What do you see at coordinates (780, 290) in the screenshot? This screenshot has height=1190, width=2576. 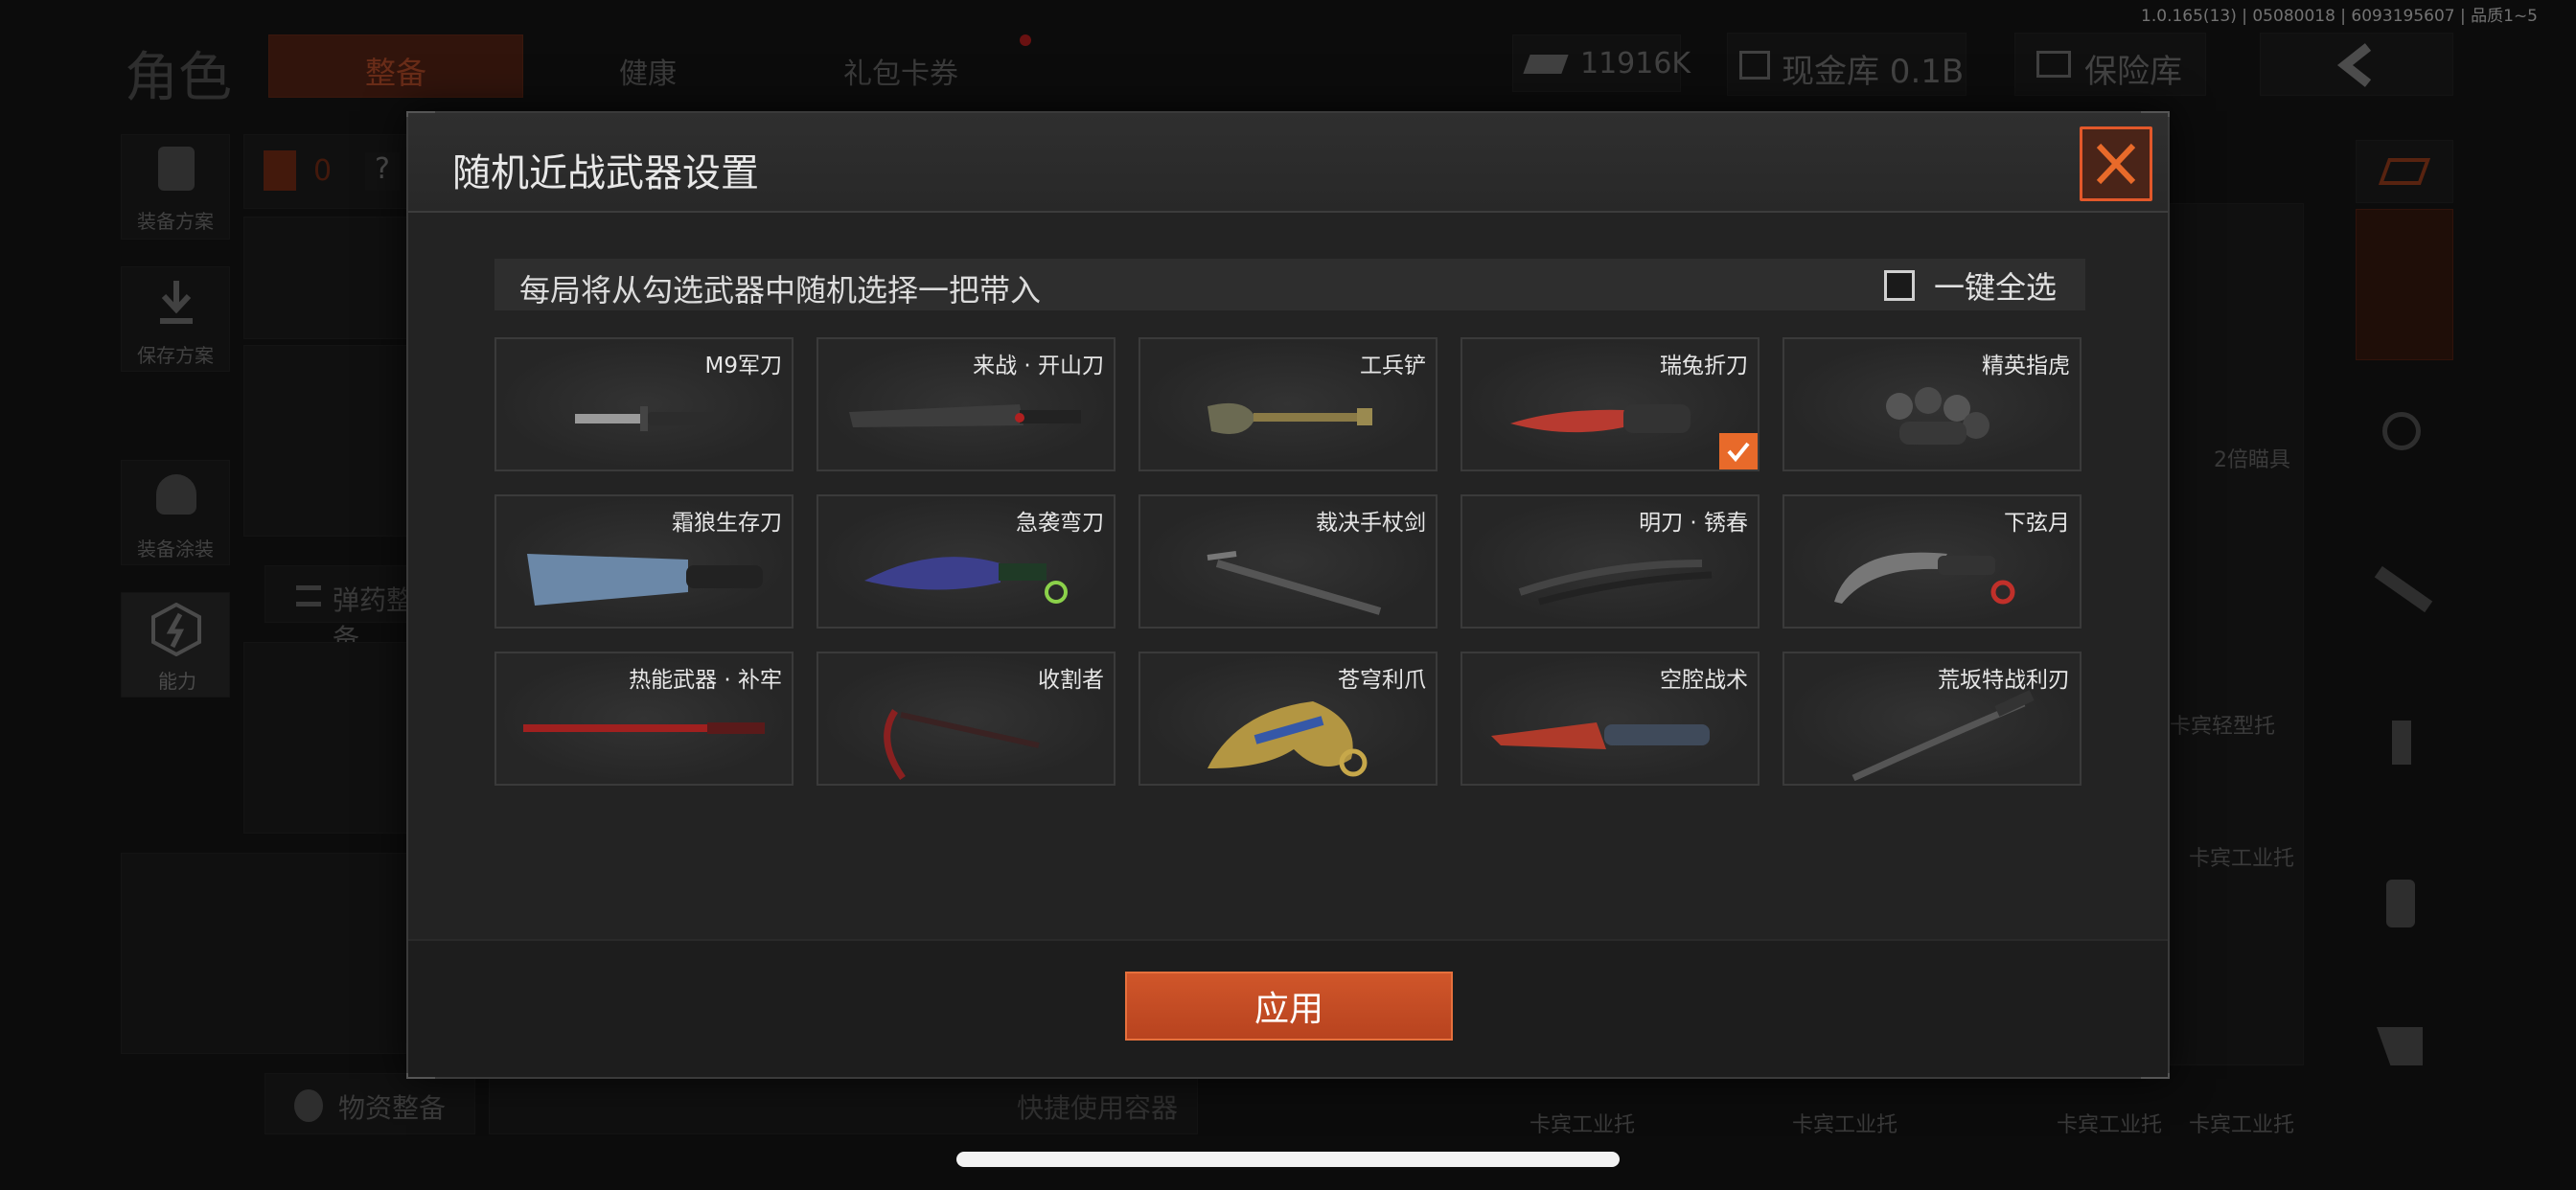 I see `hint-text: 每局将从勾选武器中随机选择一把带入` at bounding box center [780, 290].